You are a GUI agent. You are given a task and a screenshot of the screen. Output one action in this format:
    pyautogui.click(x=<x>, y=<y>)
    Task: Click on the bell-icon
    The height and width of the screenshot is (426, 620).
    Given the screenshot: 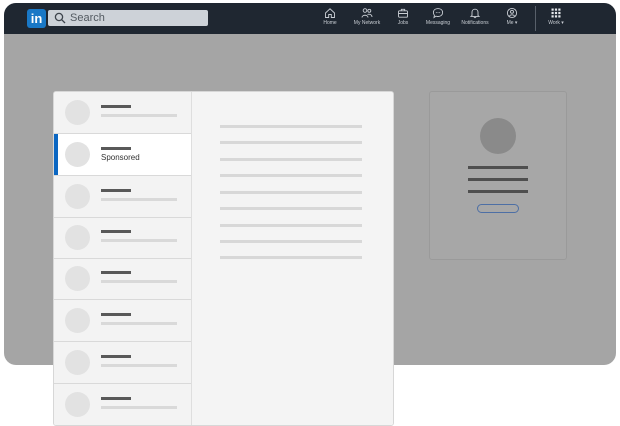 What is the action you would take?
    pyautogui.click(x=475, y=13)
    